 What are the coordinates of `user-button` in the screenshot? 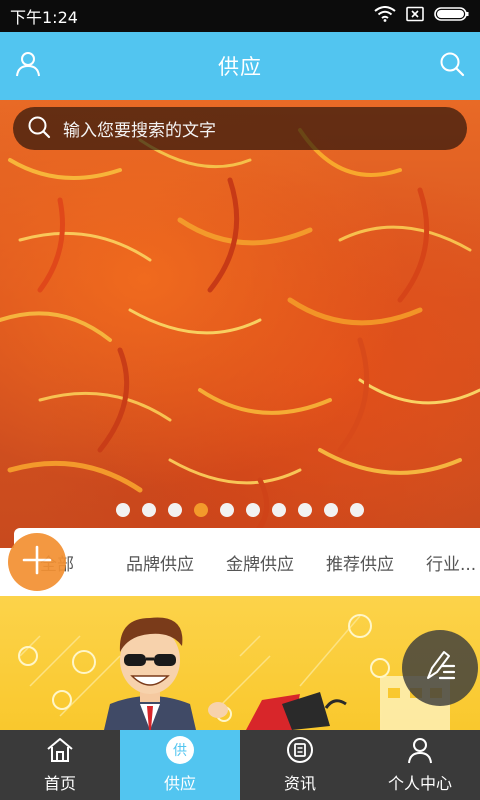 It's located at (28, 66).